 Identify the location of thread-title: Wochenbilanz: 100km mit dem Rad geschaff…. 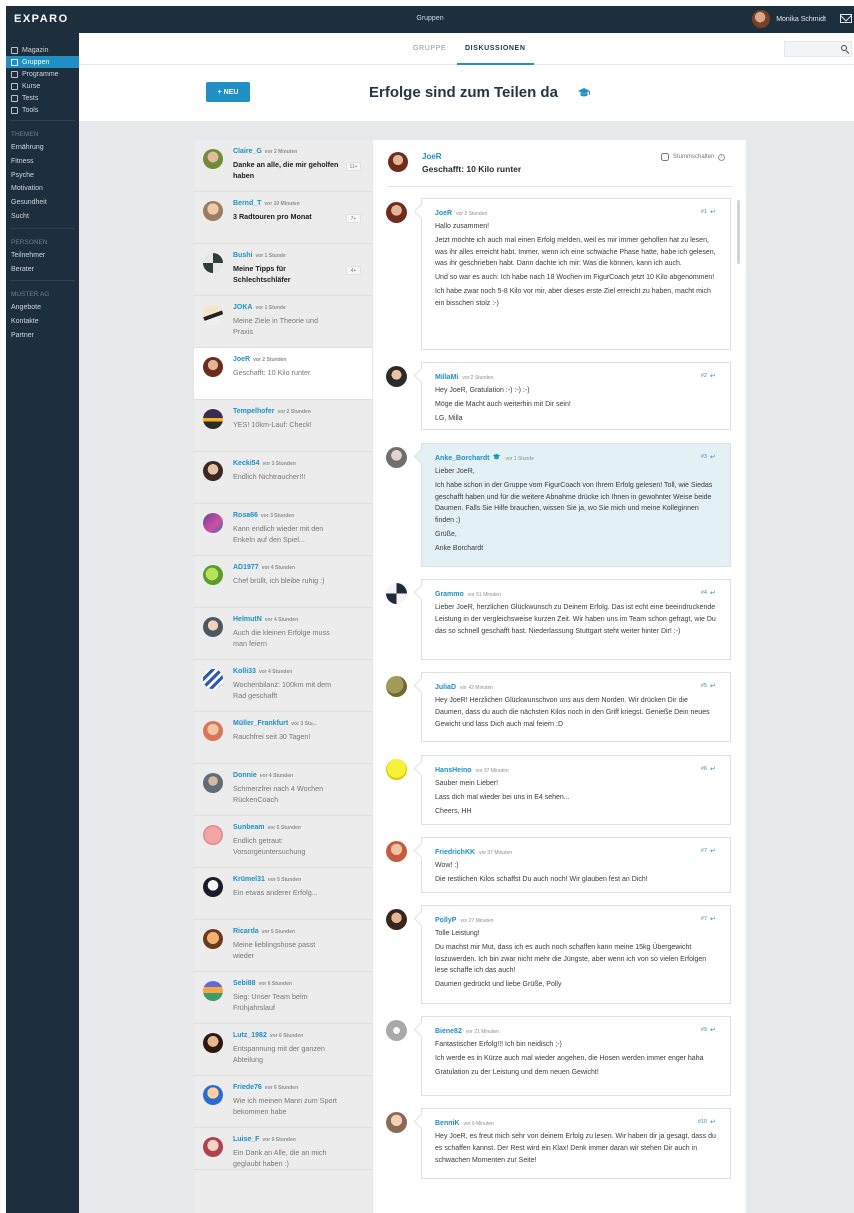
(285, 690).